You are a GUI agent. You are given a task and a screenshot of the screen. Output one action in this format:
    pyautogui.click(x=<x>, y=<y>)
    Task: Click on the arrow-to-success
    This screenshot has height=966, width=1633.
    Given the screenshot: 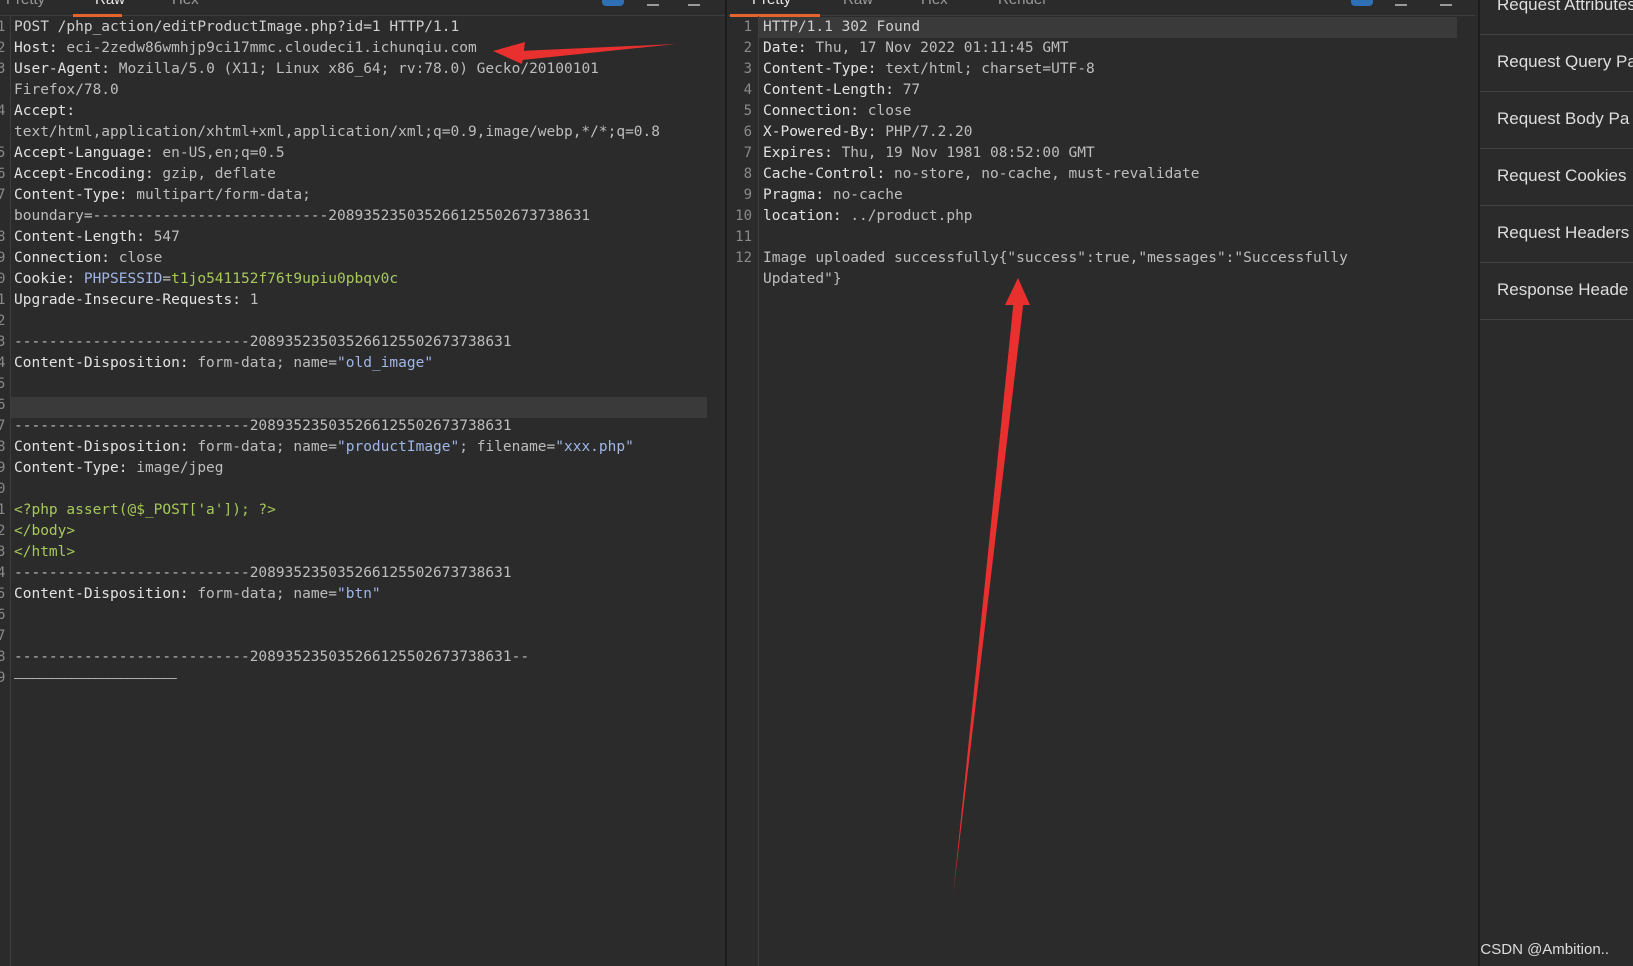 What is the action you would take?
    pyautogui.click(x=988, y=597)
    